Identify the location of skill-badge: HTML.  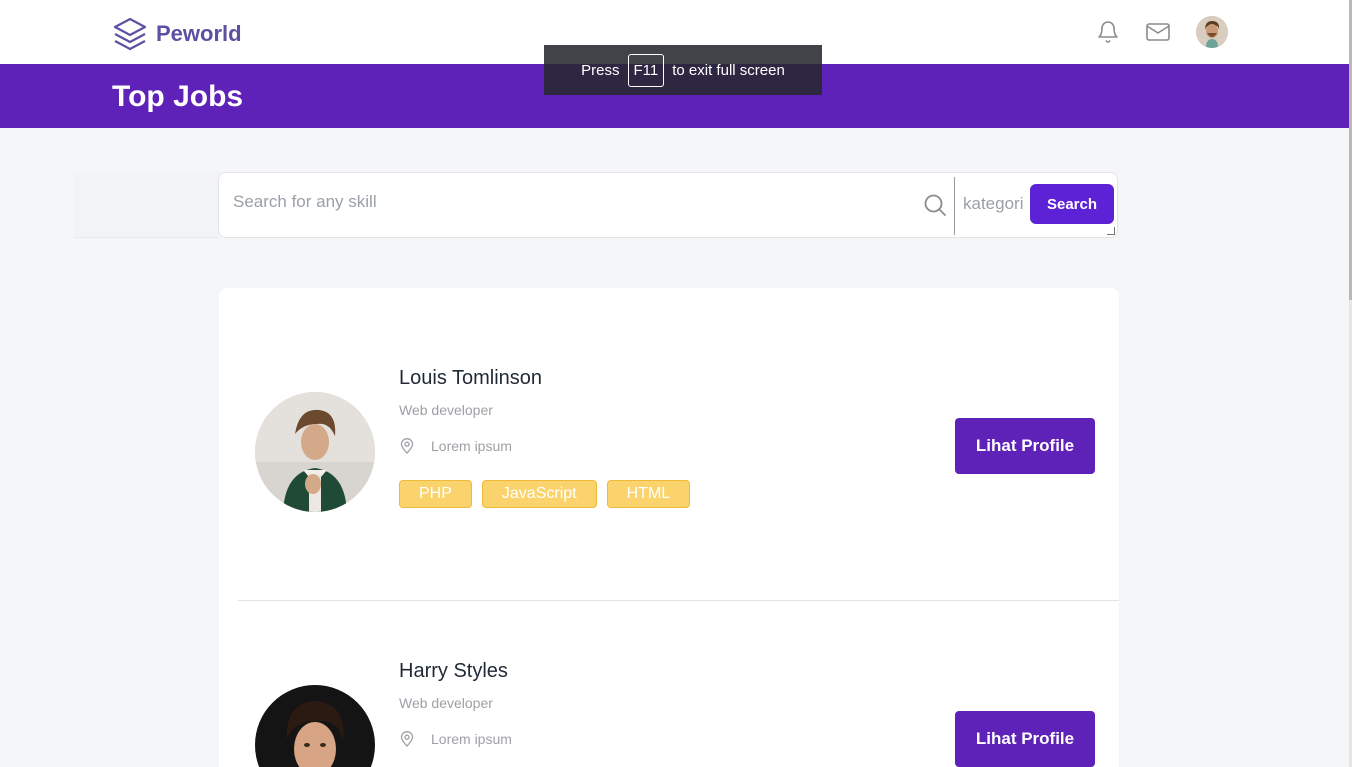
(648, 494).